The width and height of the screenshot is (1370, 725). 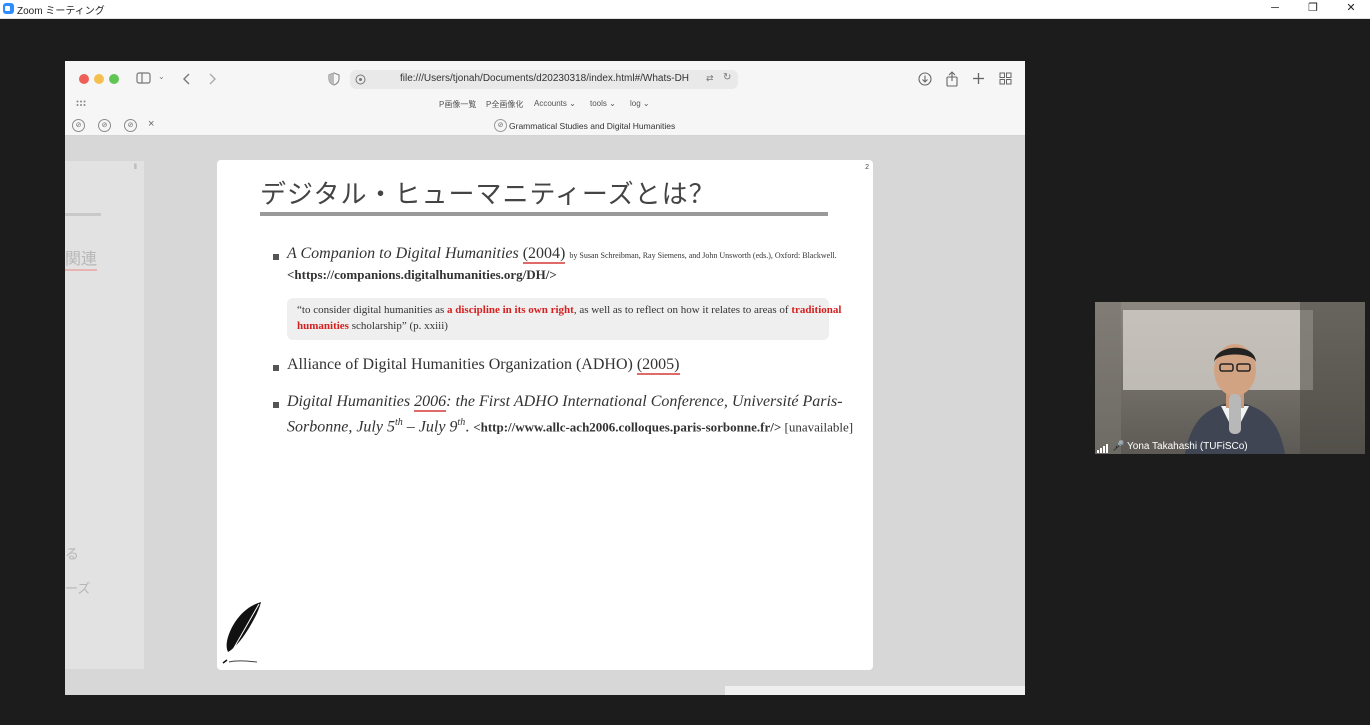 I want to click on side-slide-text: る, so click(x=72, y=555).